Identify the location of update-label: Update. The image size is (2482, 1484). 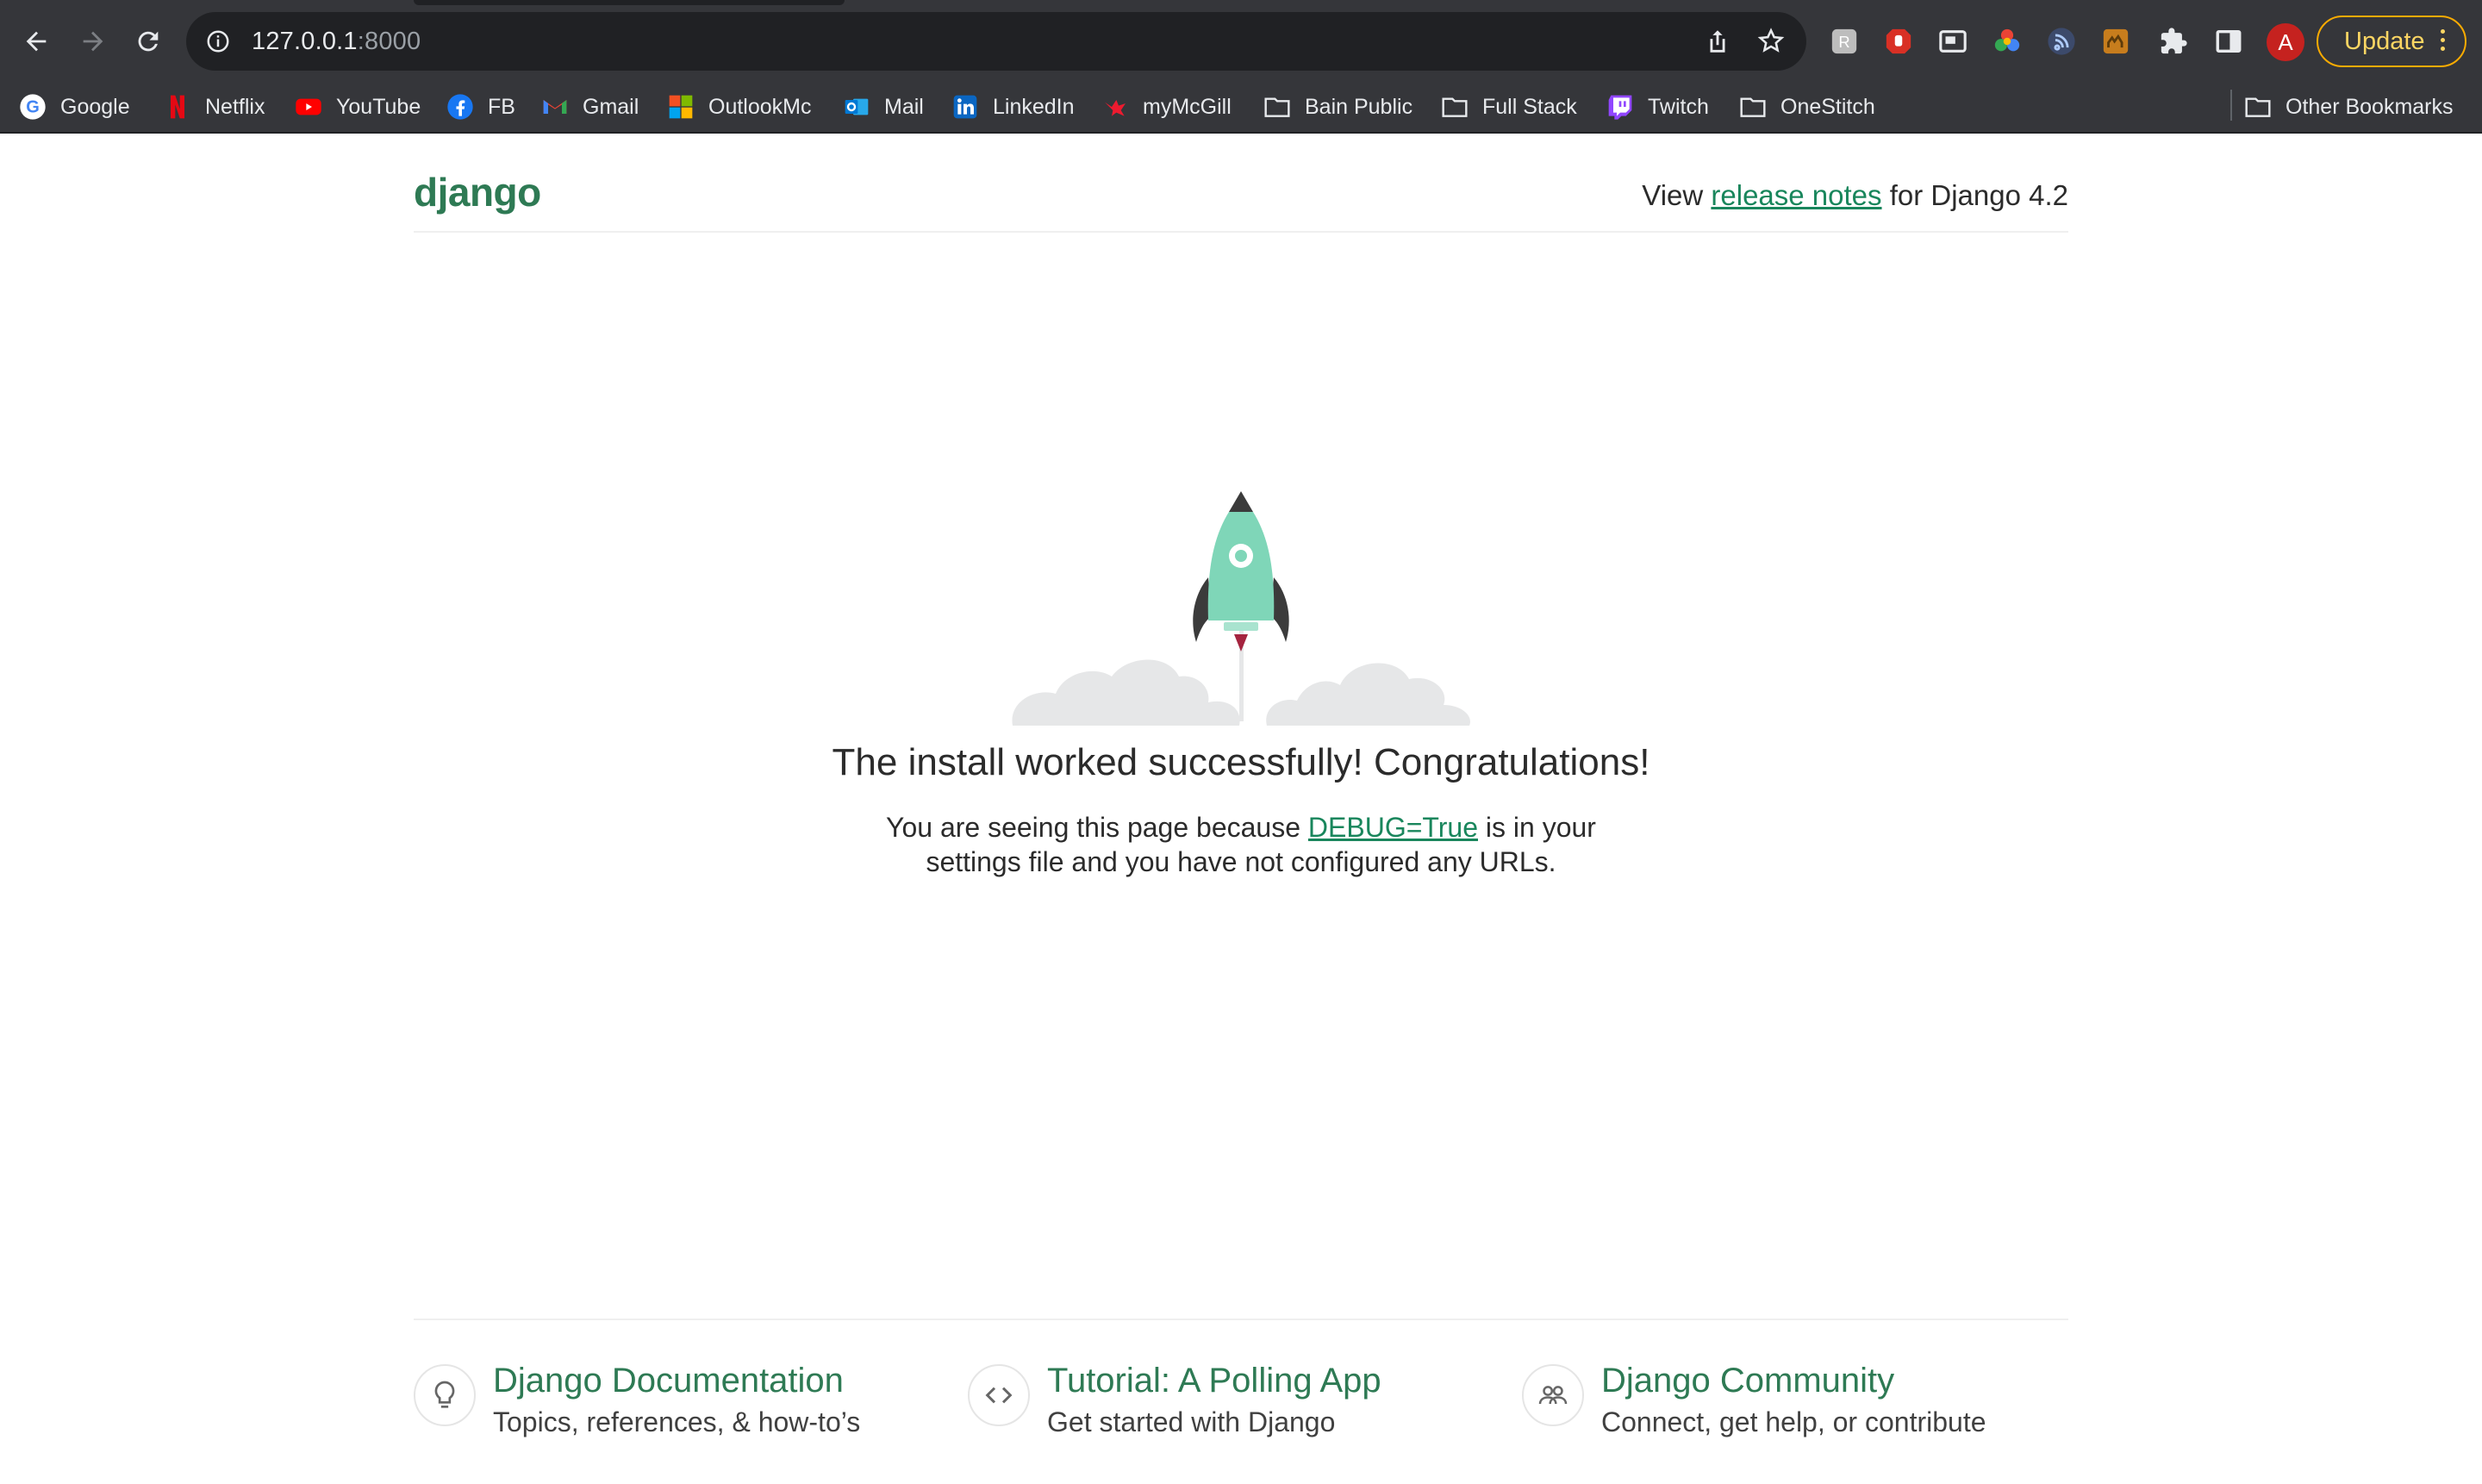
(2385, 41).